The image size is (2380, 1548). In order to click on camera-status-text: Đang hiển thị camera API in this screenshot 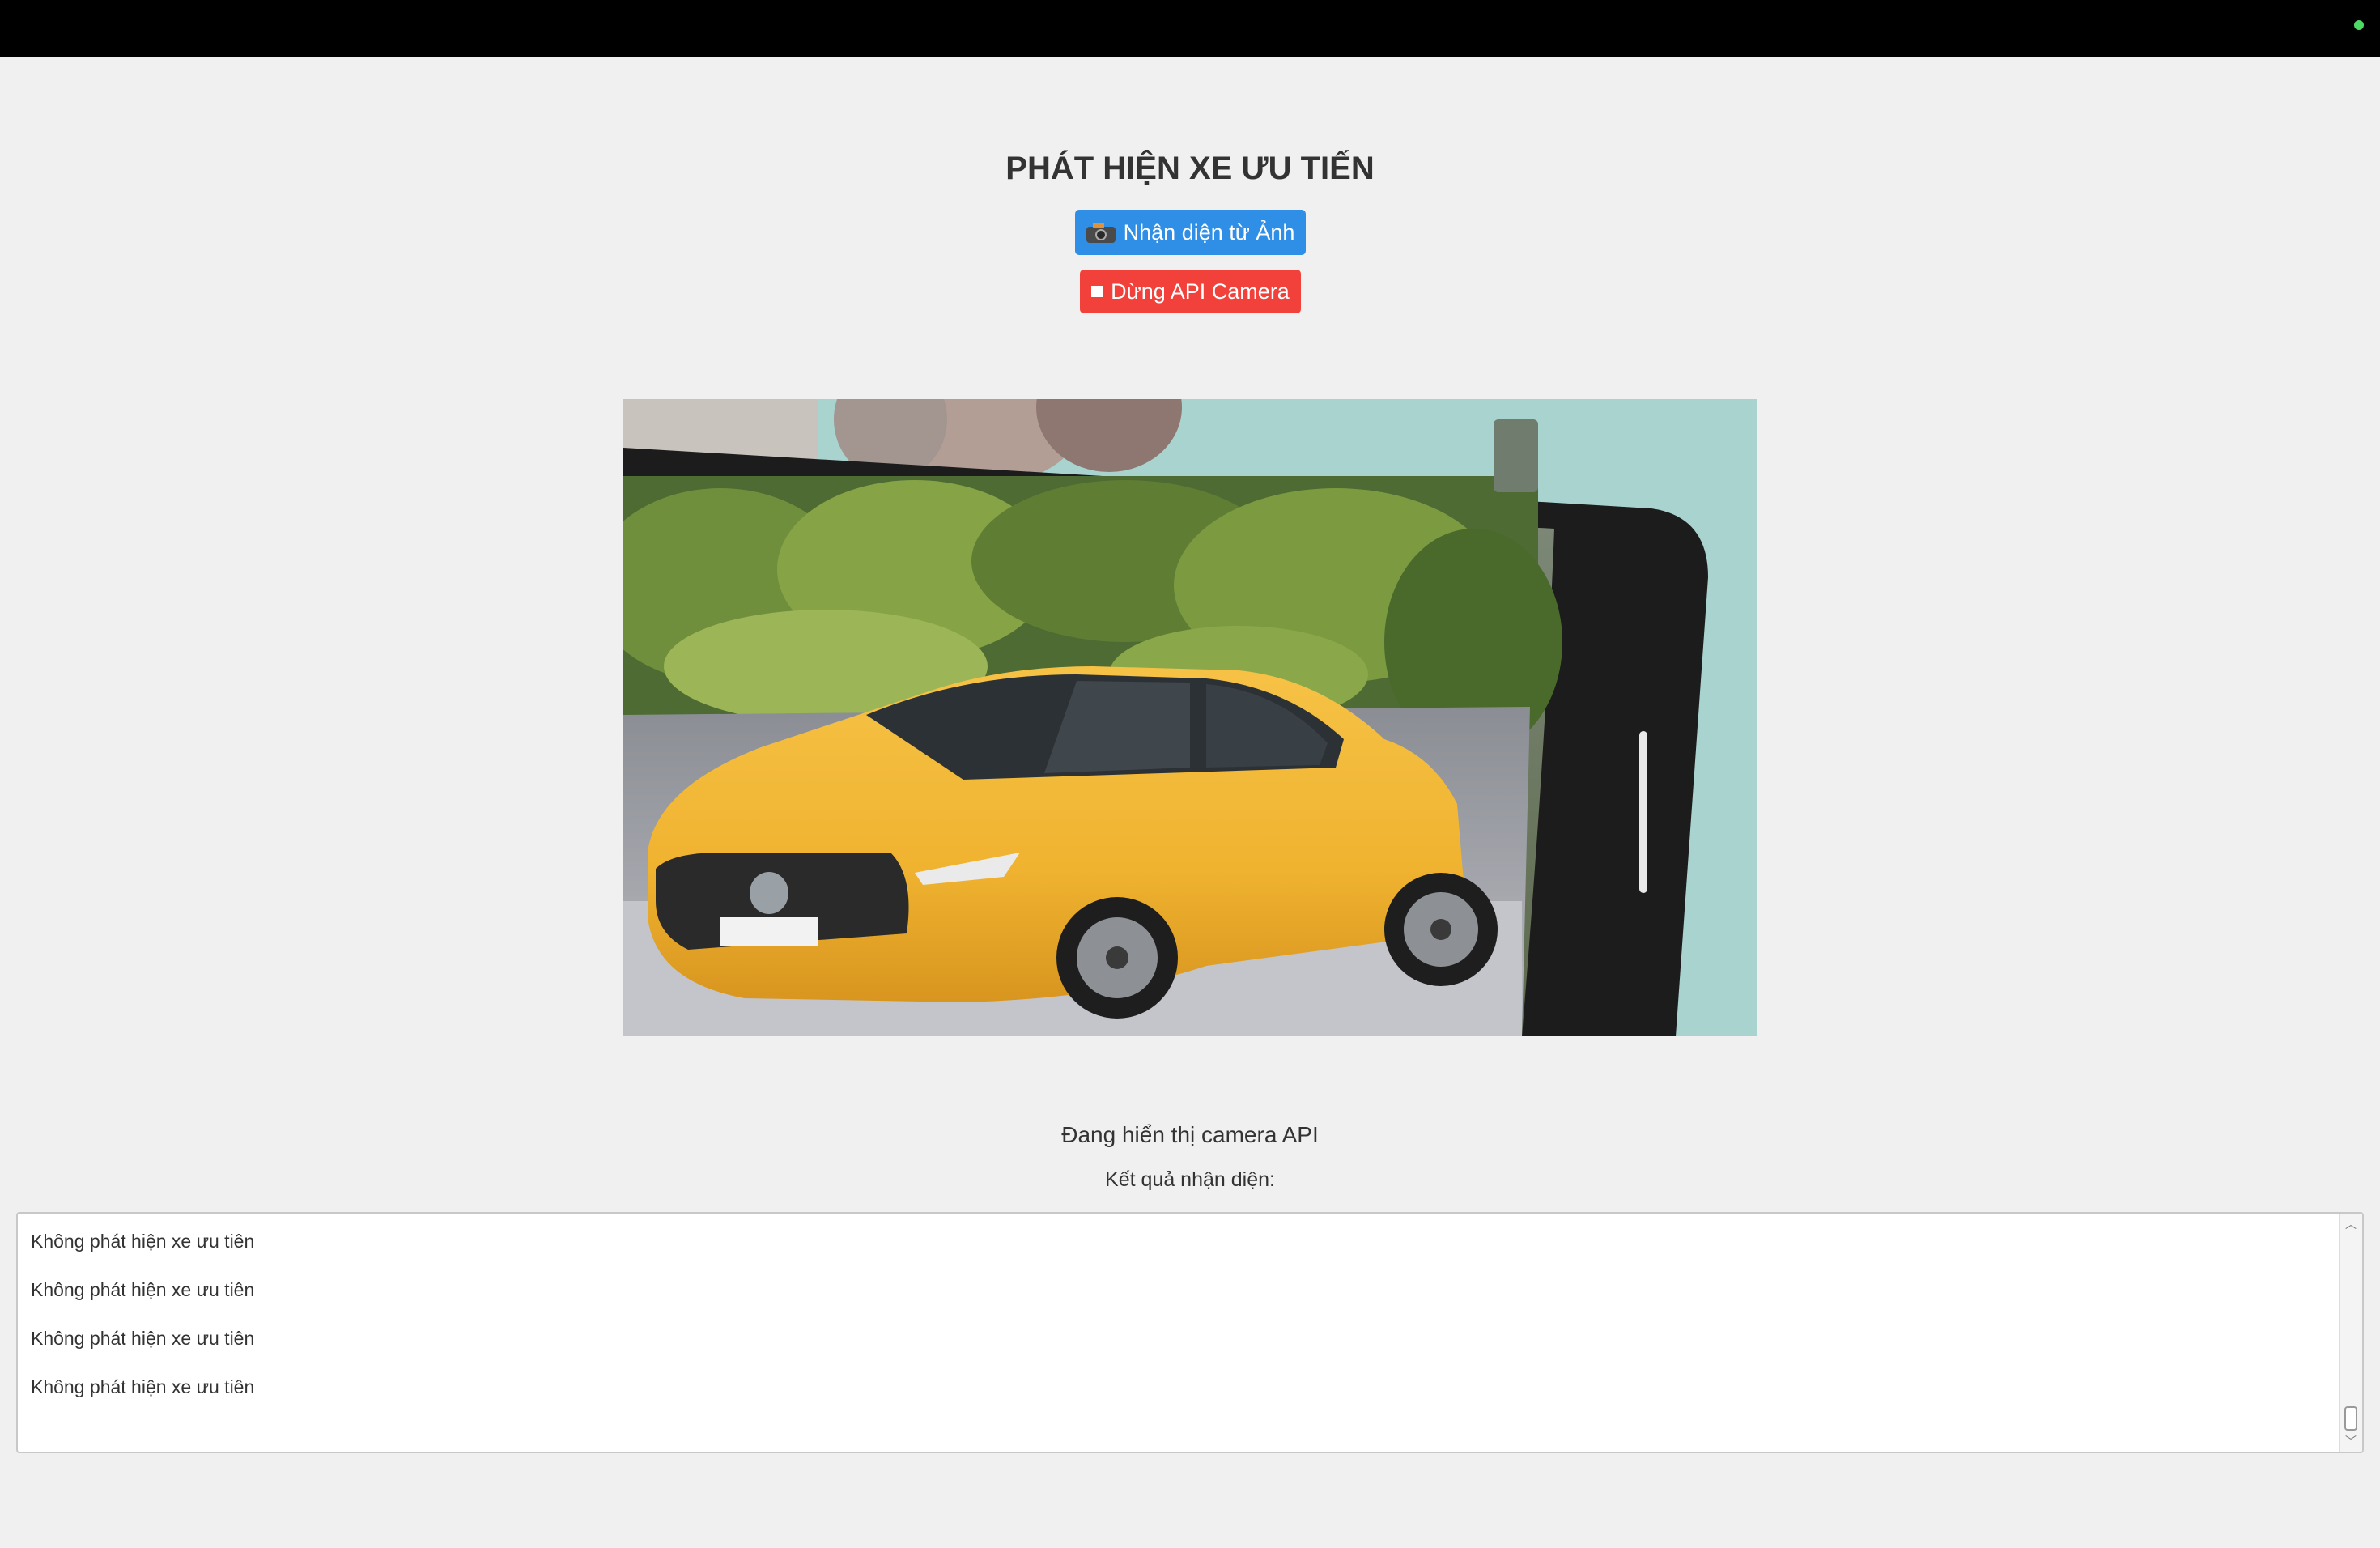, I will do `click(1190, 1135)`.